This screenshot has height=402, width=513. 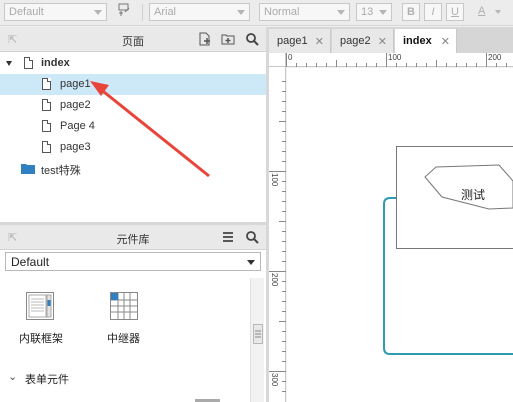 I want to click on font-family-select: Arial, so click(x=199, y=12).